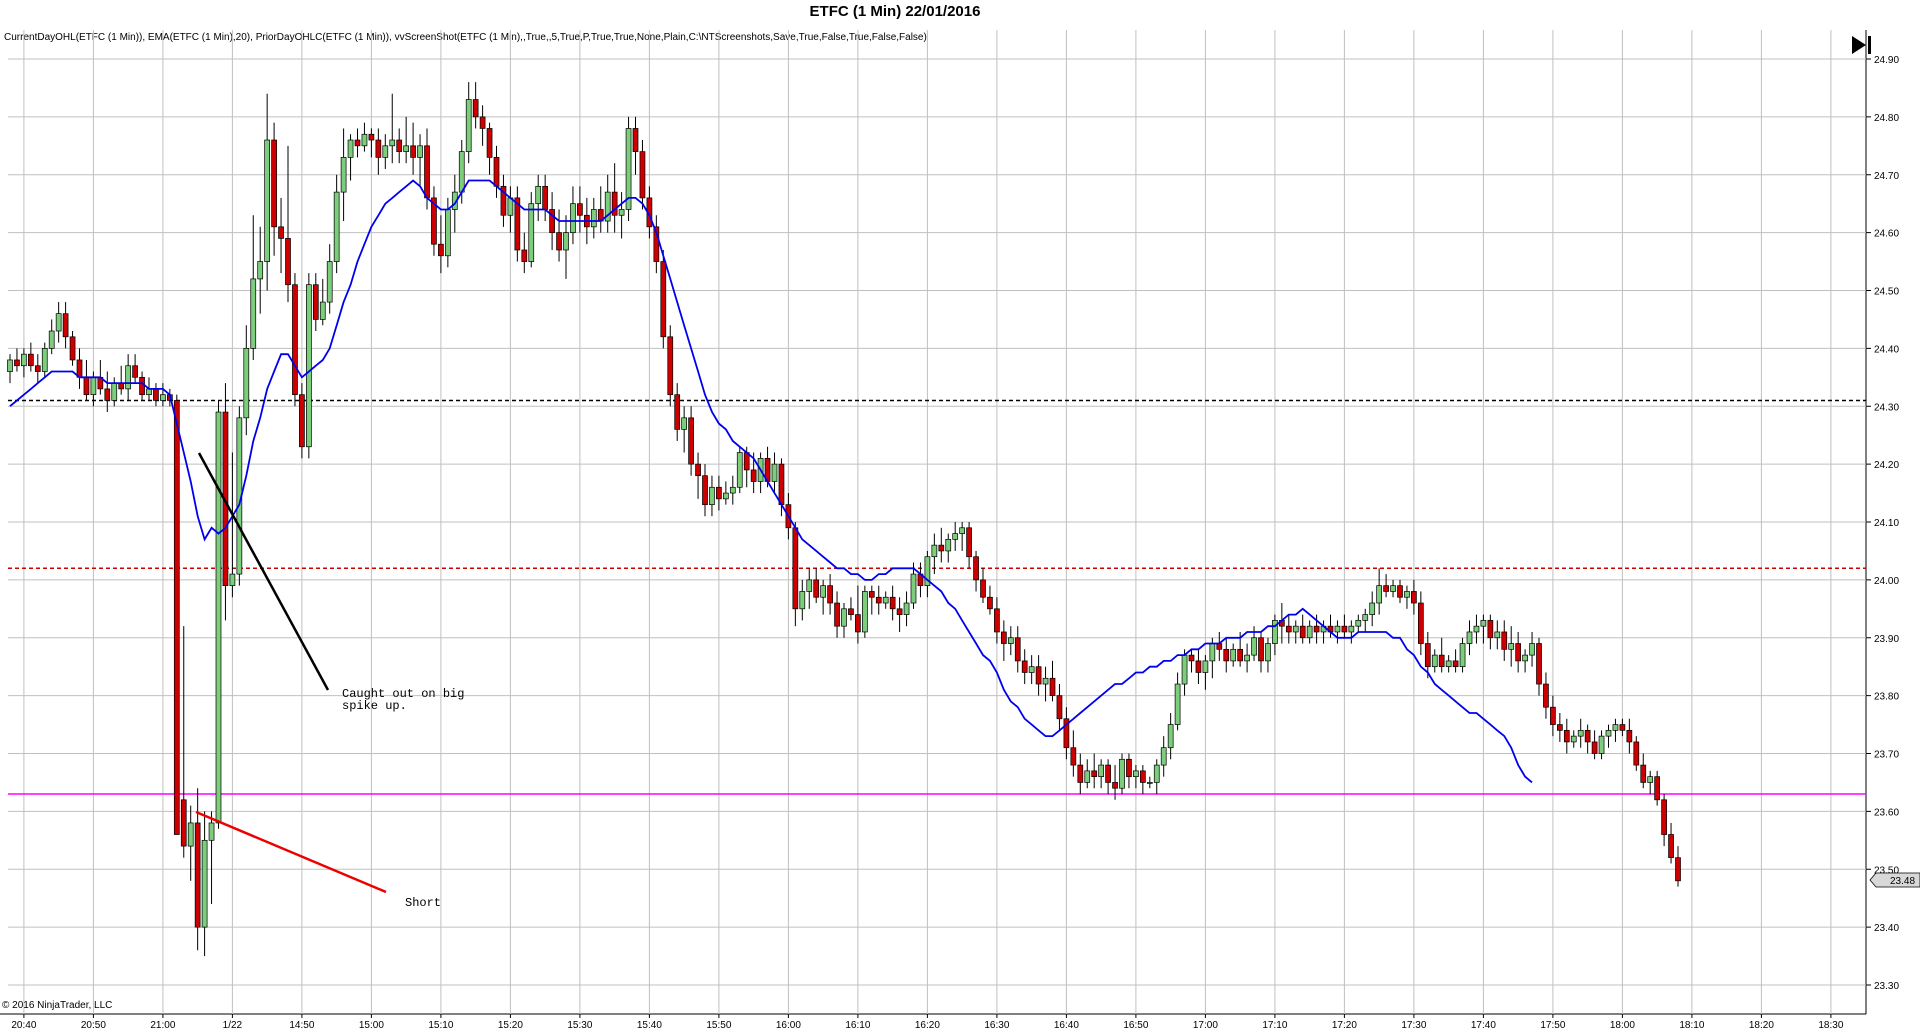 The image size is (1920, 1034). I want to click on time-tick-label: 15:20, so click(510, 1025).